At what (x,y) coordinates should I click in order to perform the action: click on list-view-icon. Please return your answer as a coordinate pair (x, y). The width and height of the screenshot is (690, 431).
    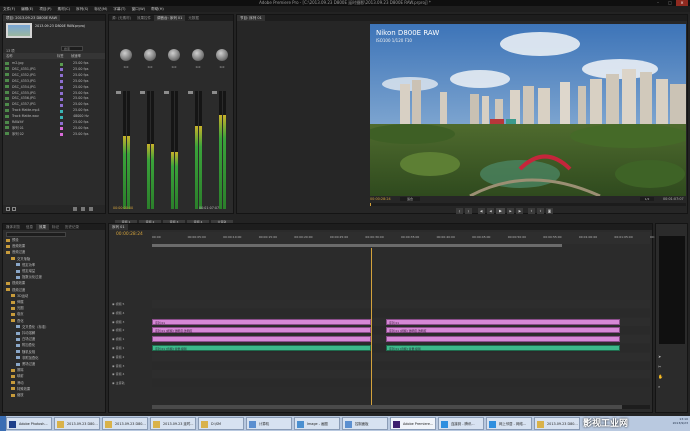
    Looking at the image, I should click on (8, 209).